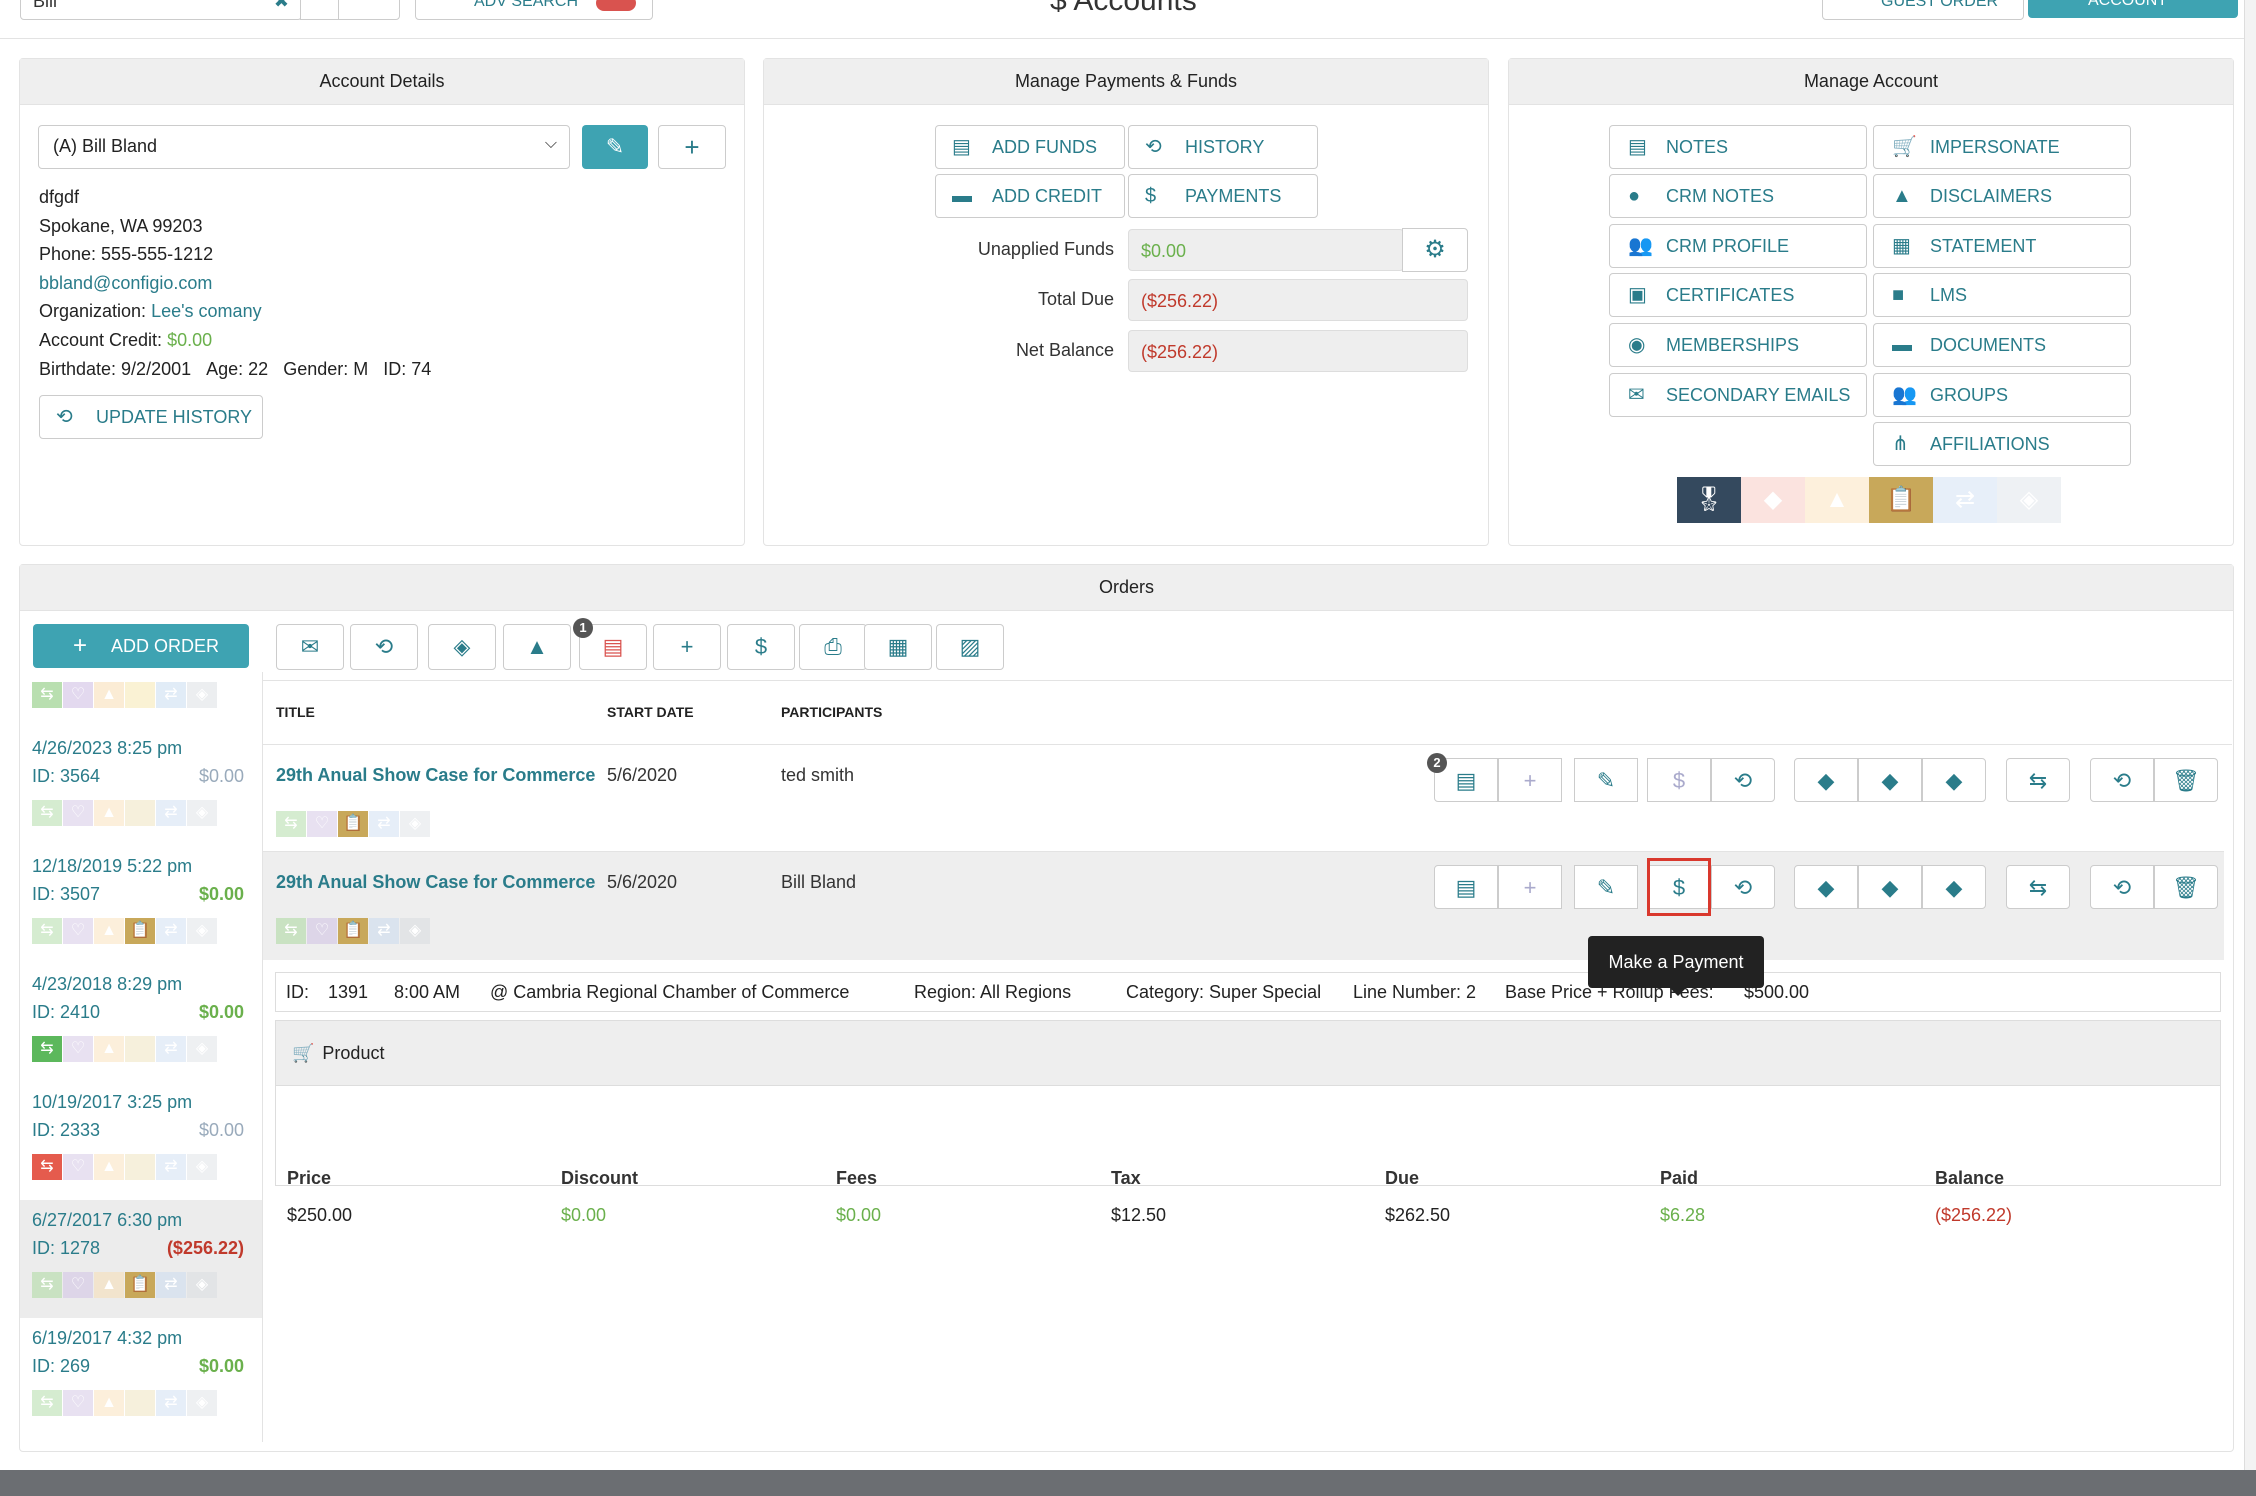 The height and width of the screenshot is (1496, 2256). I want to click on search-dropdown-button, so click(320, 10).